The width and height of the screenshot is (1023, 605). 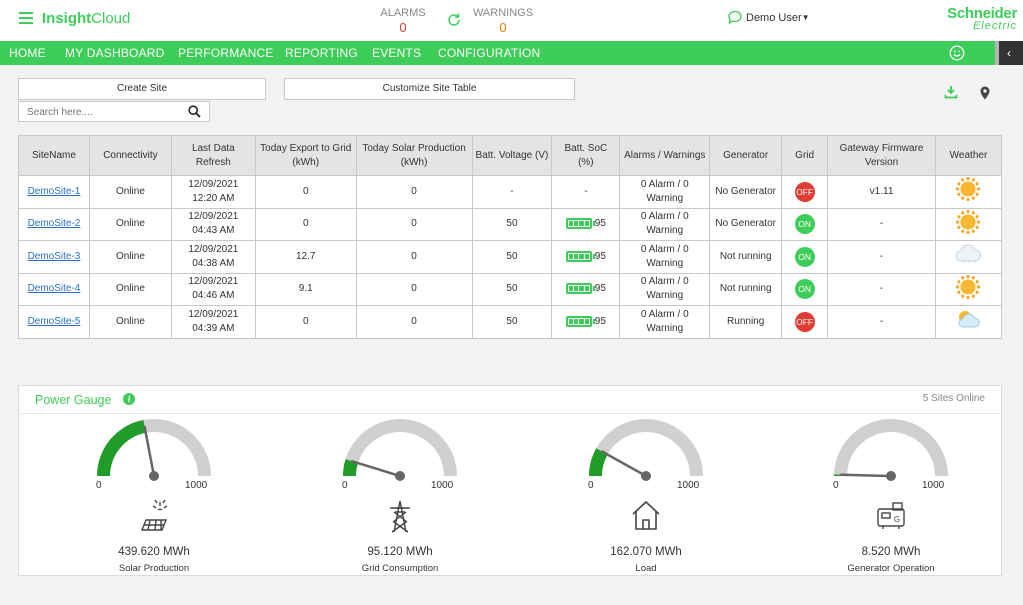 I want to click on refresh-icon, so click(x=454, y=20).